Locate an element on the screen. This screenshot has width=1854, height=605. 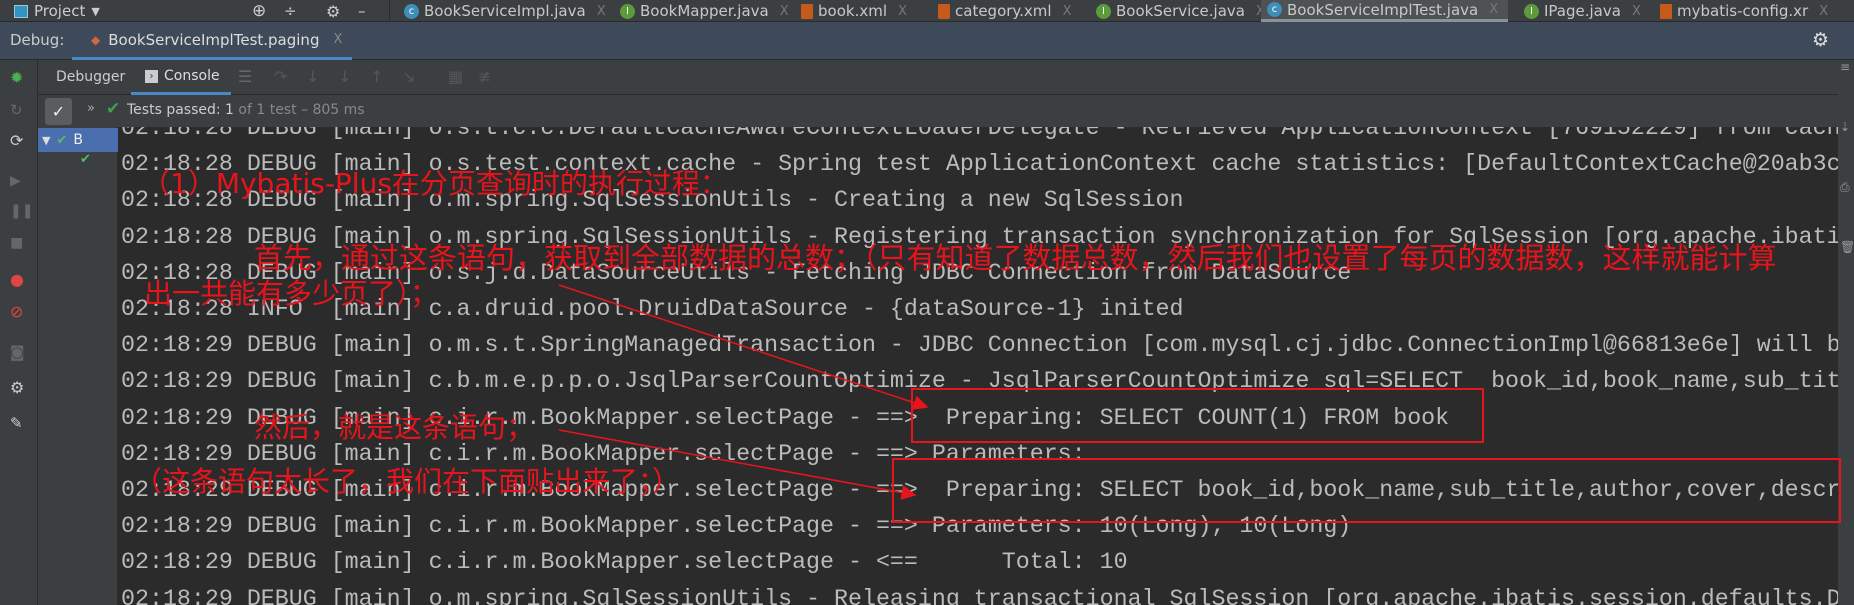
show-passed-toggle: ✓ is located at coordinates (58, 111).